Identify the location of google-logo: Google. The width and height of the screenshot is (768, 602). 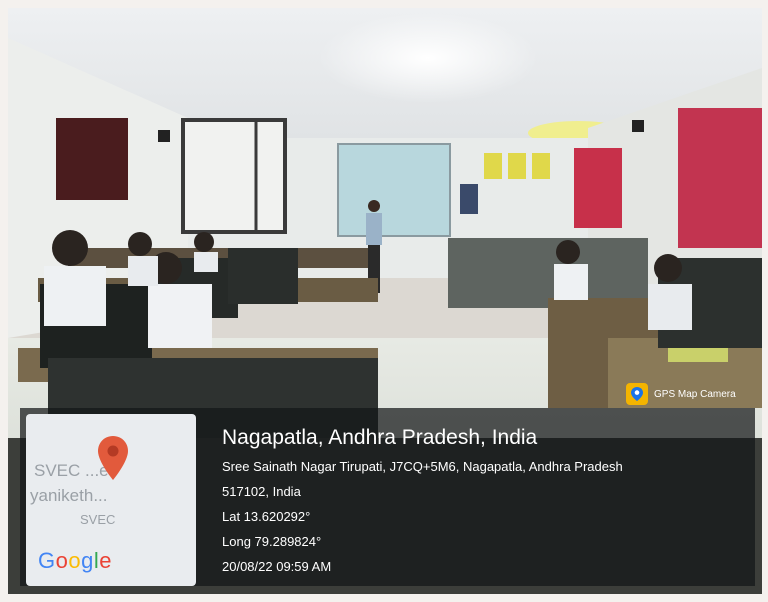
(75, 560).